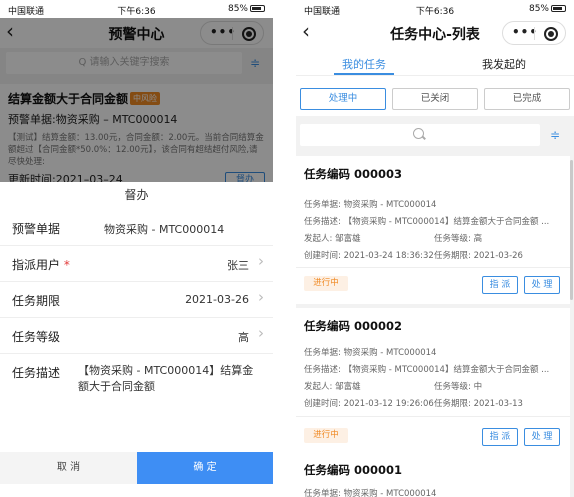  What do you see at coordinates (478, 404) in the screenshot?
I see `task-deadline: 任务期限: 2021-03-13` at bounding box center [478, 404].